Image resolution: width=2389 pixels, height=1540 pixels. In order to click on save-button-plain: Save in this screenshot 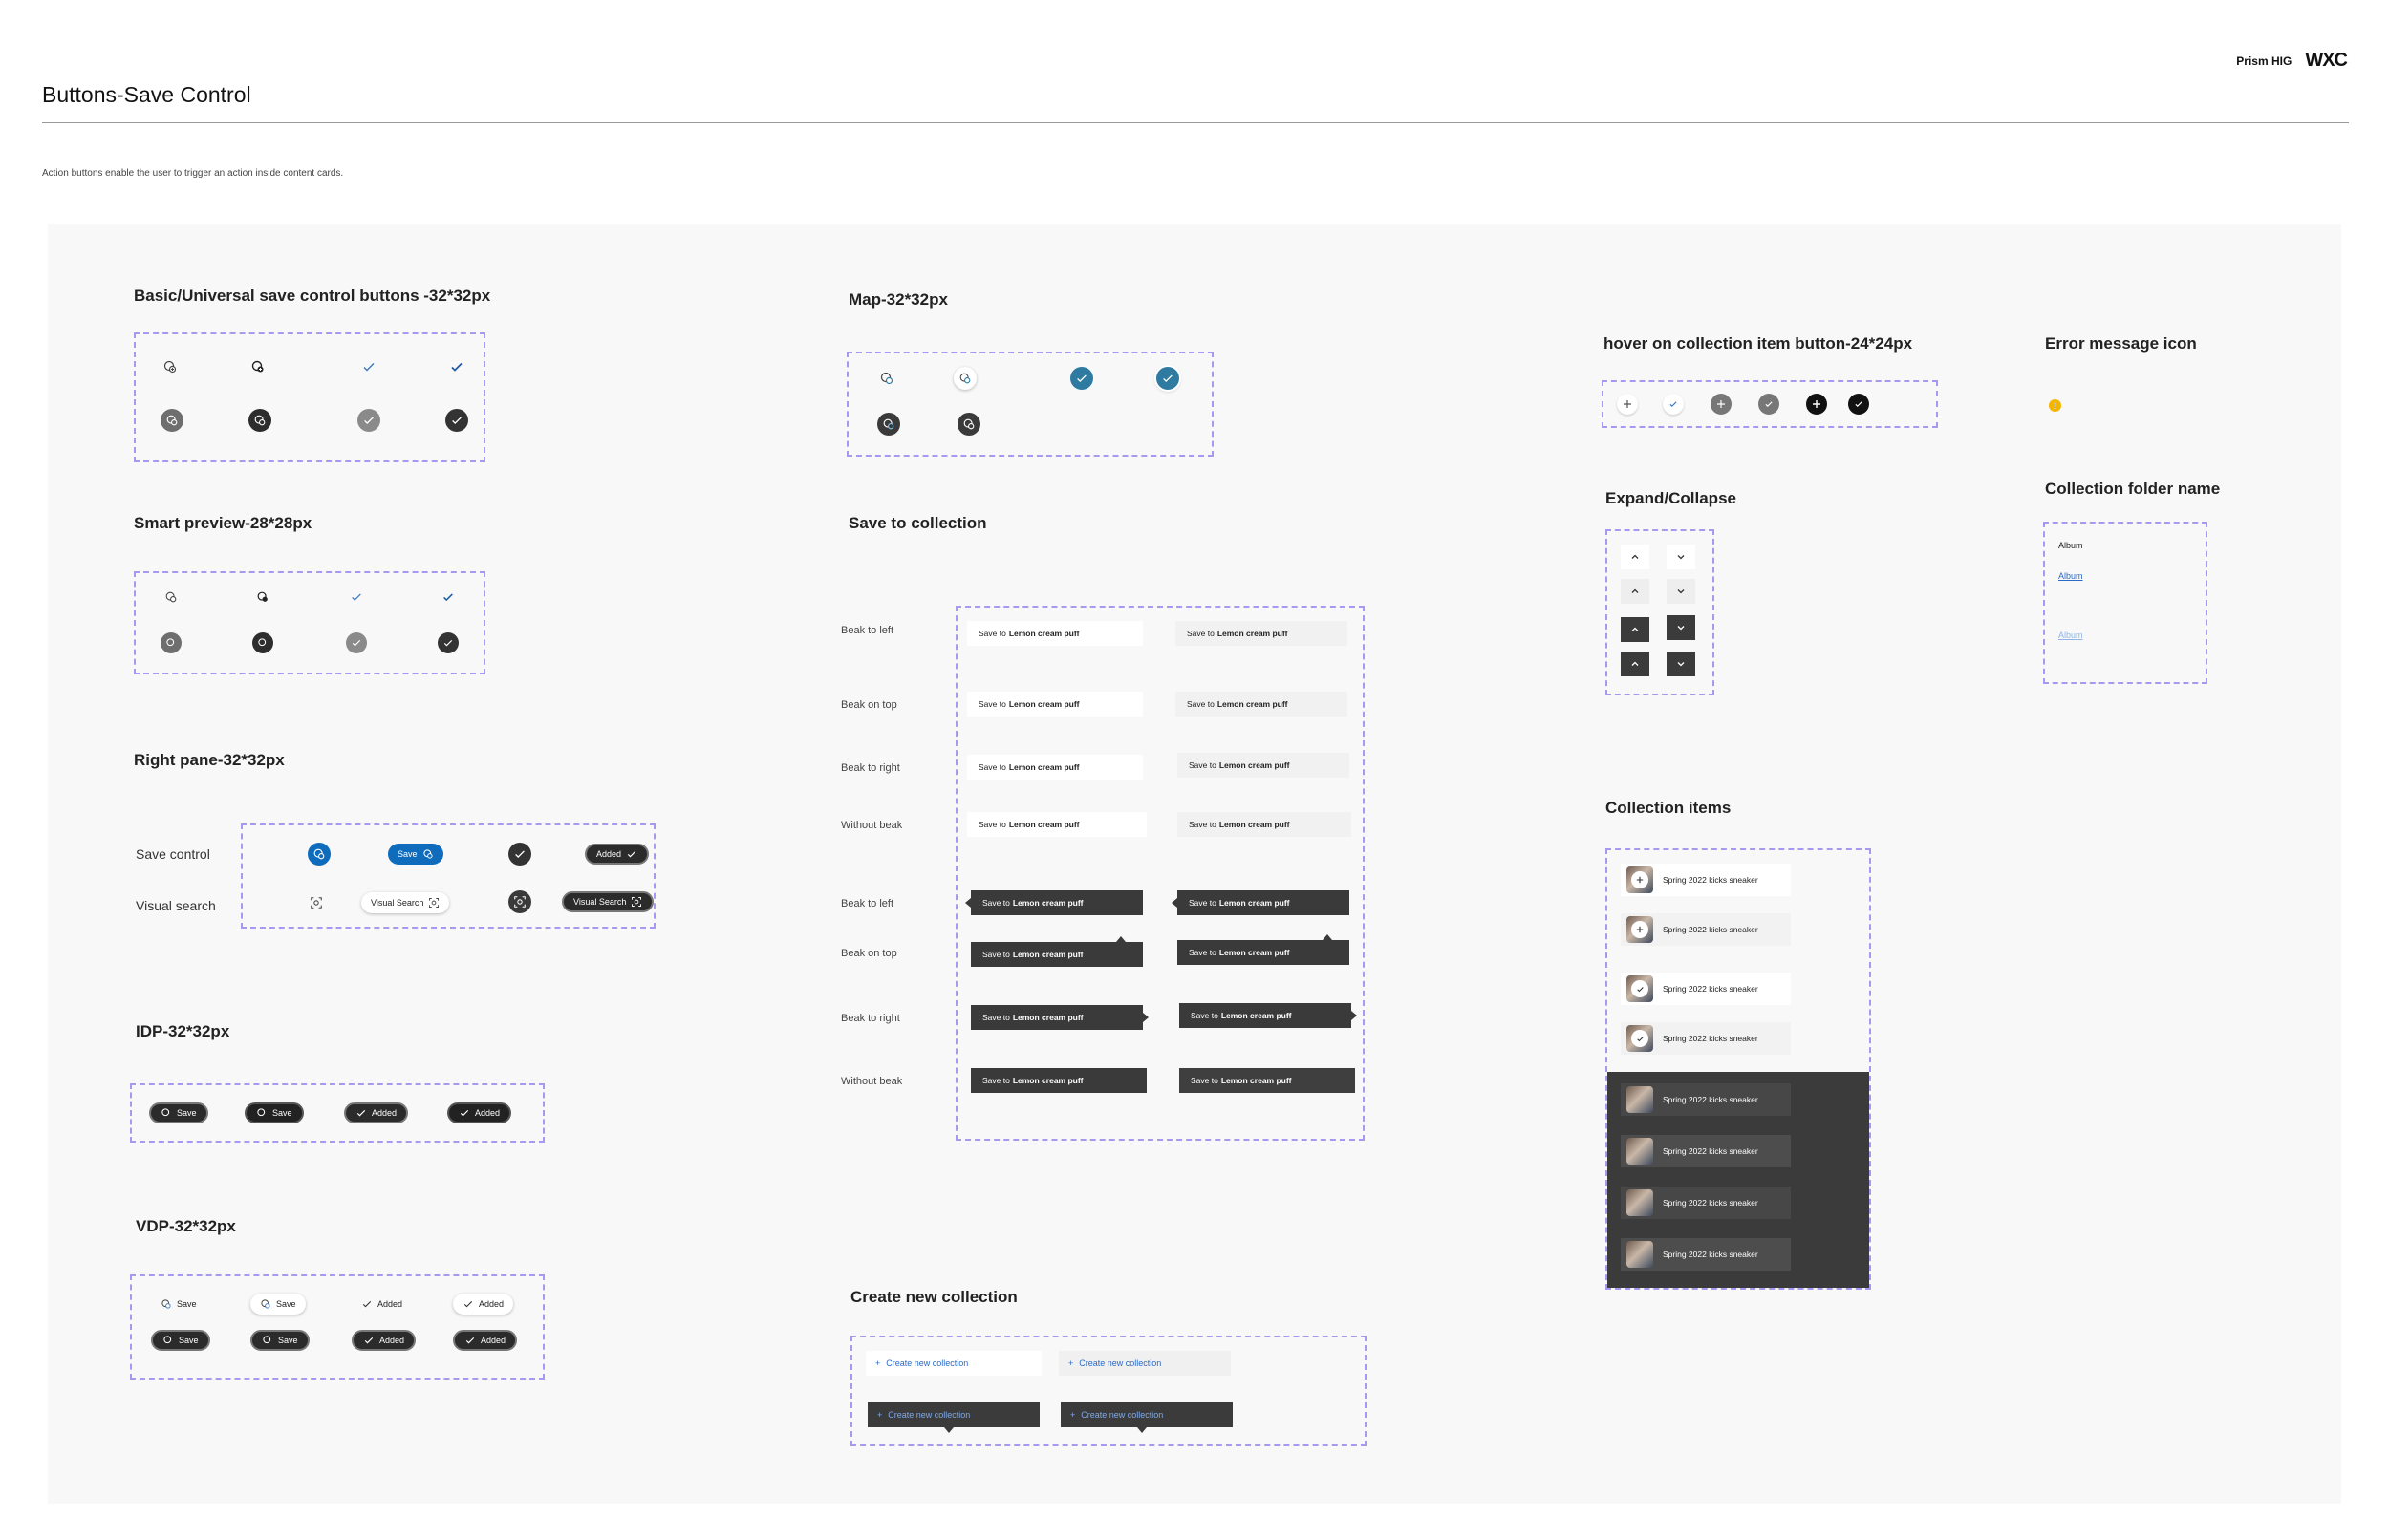, I will do `click(178, 1304)`.